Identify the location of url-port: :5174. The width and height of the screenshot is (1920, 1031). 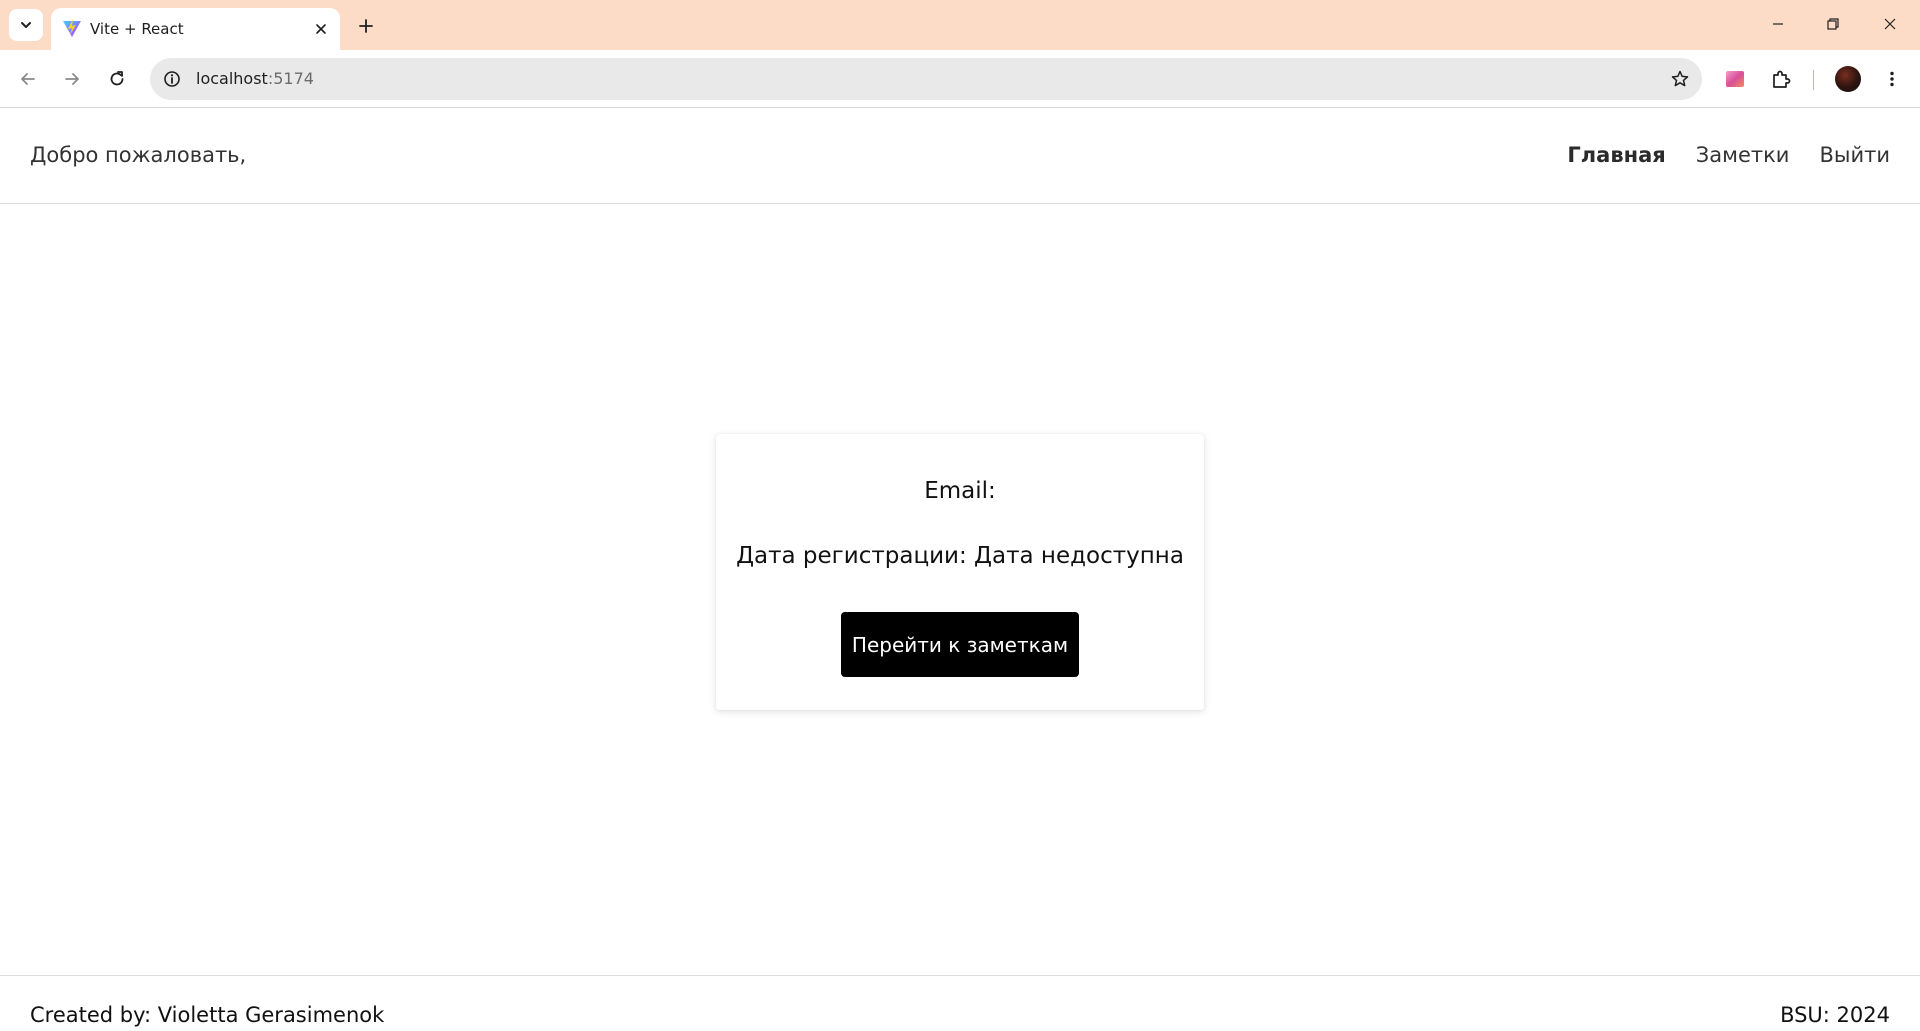
(290, 78).